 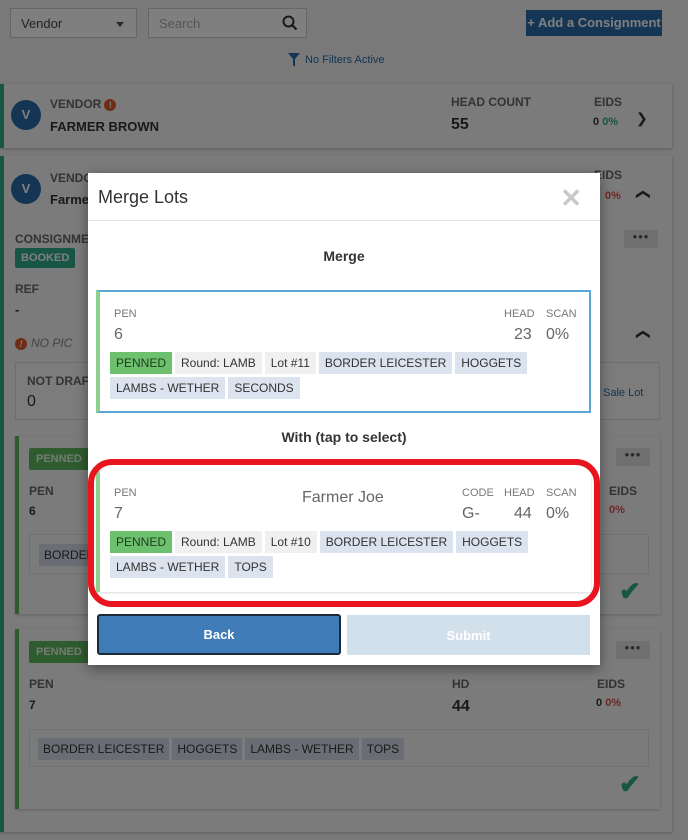 What do you see at coordinates (143, 197) in the screenshot?
I see `modal-title: Merge Lots` at bounding box center [143, 197].